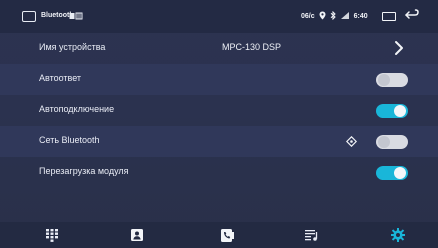 This screenshot has width=438, height=248. I want to click on device-name-label: Имя устройства, so click(72, 47).